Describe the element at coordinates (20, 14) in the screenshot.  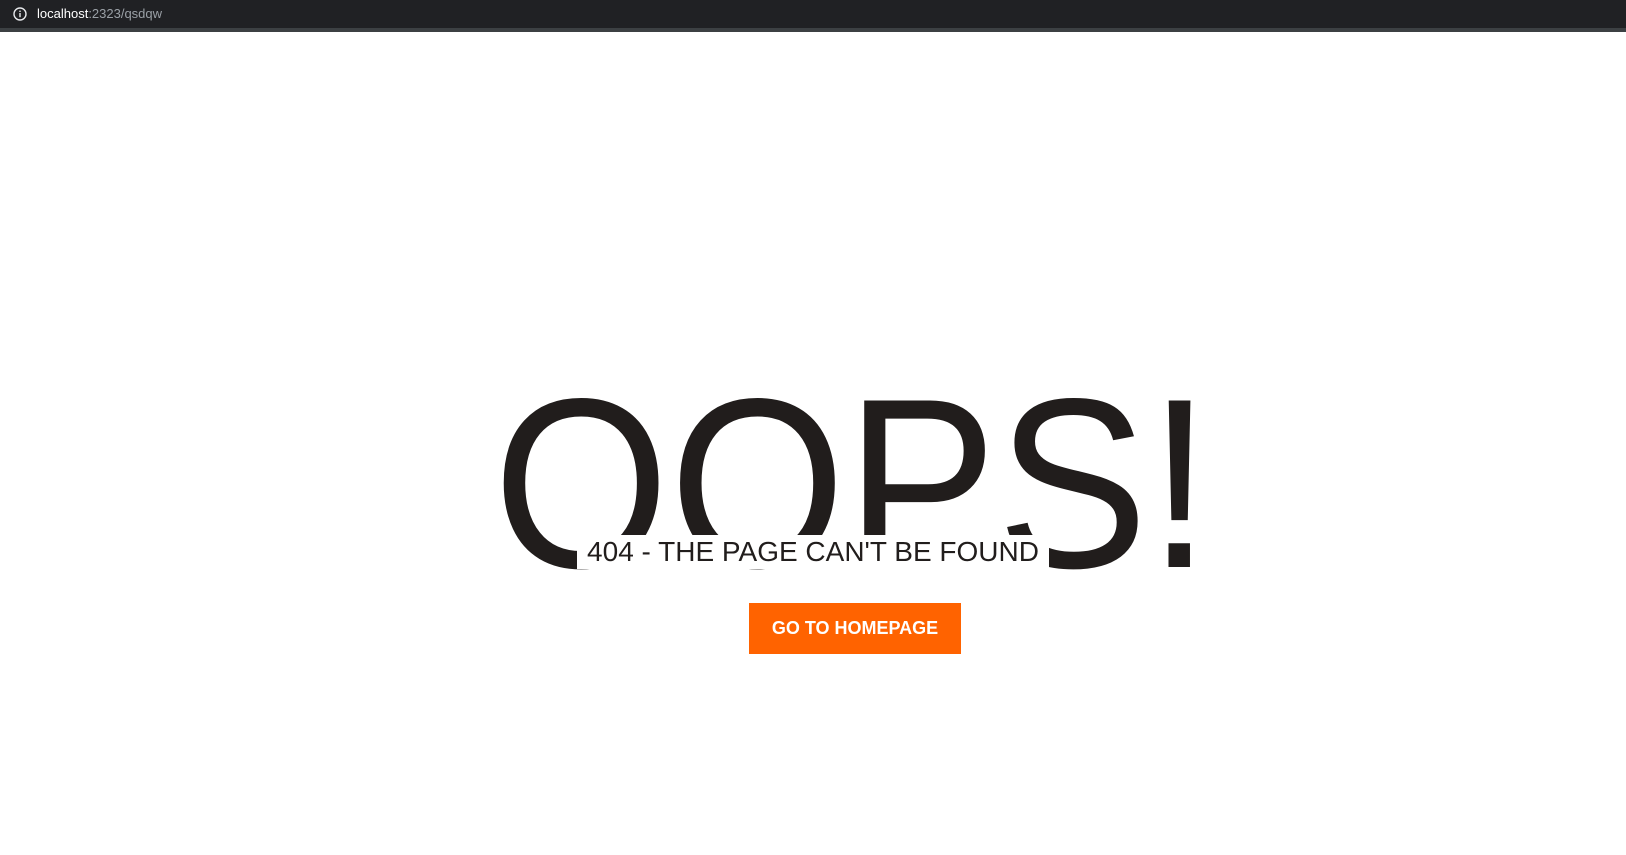
I see `info-icon` at that location.